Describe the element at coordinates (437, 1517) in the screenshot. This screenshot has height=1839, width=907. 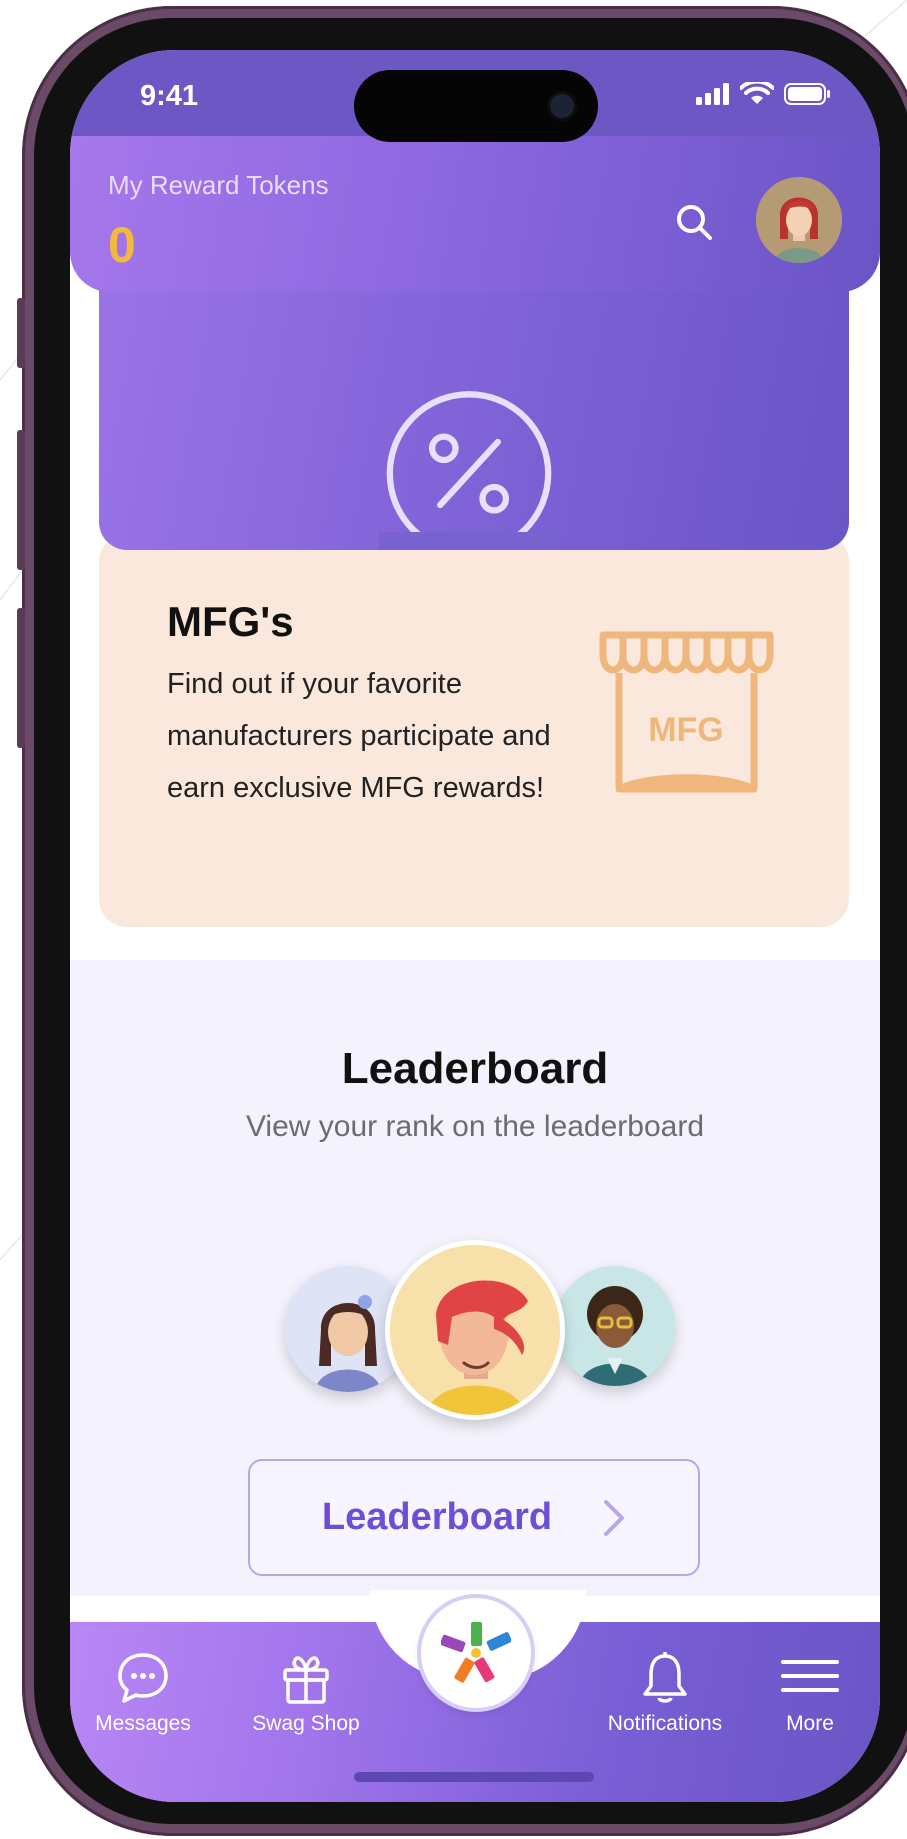
I see `leaderboard-button-label: Leaderboard` at that location.